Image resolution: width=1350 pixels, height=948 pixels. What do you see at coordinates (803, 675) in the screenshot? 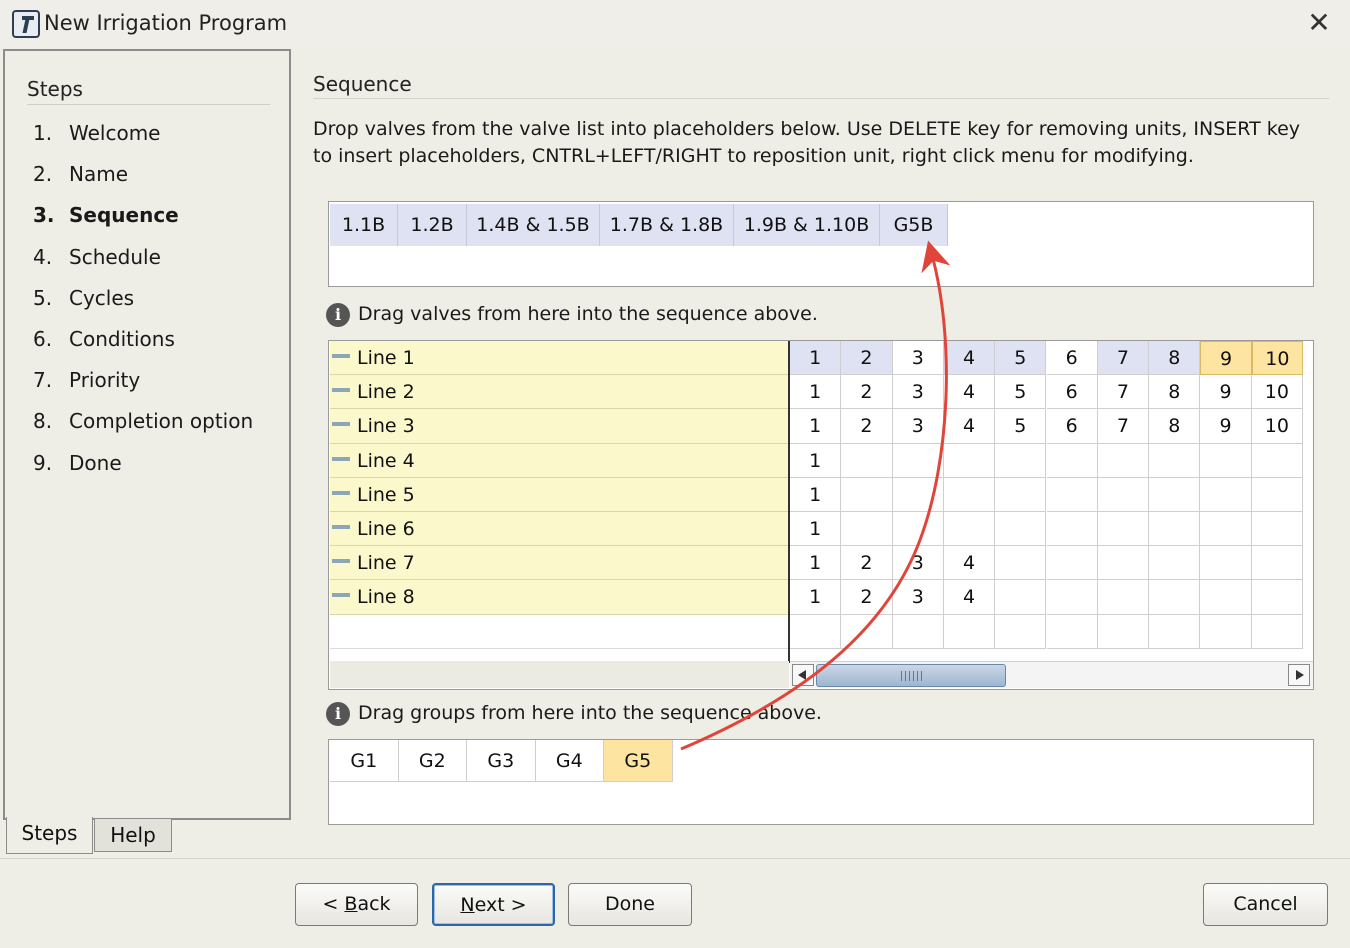
I see `scroll-left-arrow-icon` at bounding box center [803, 675].